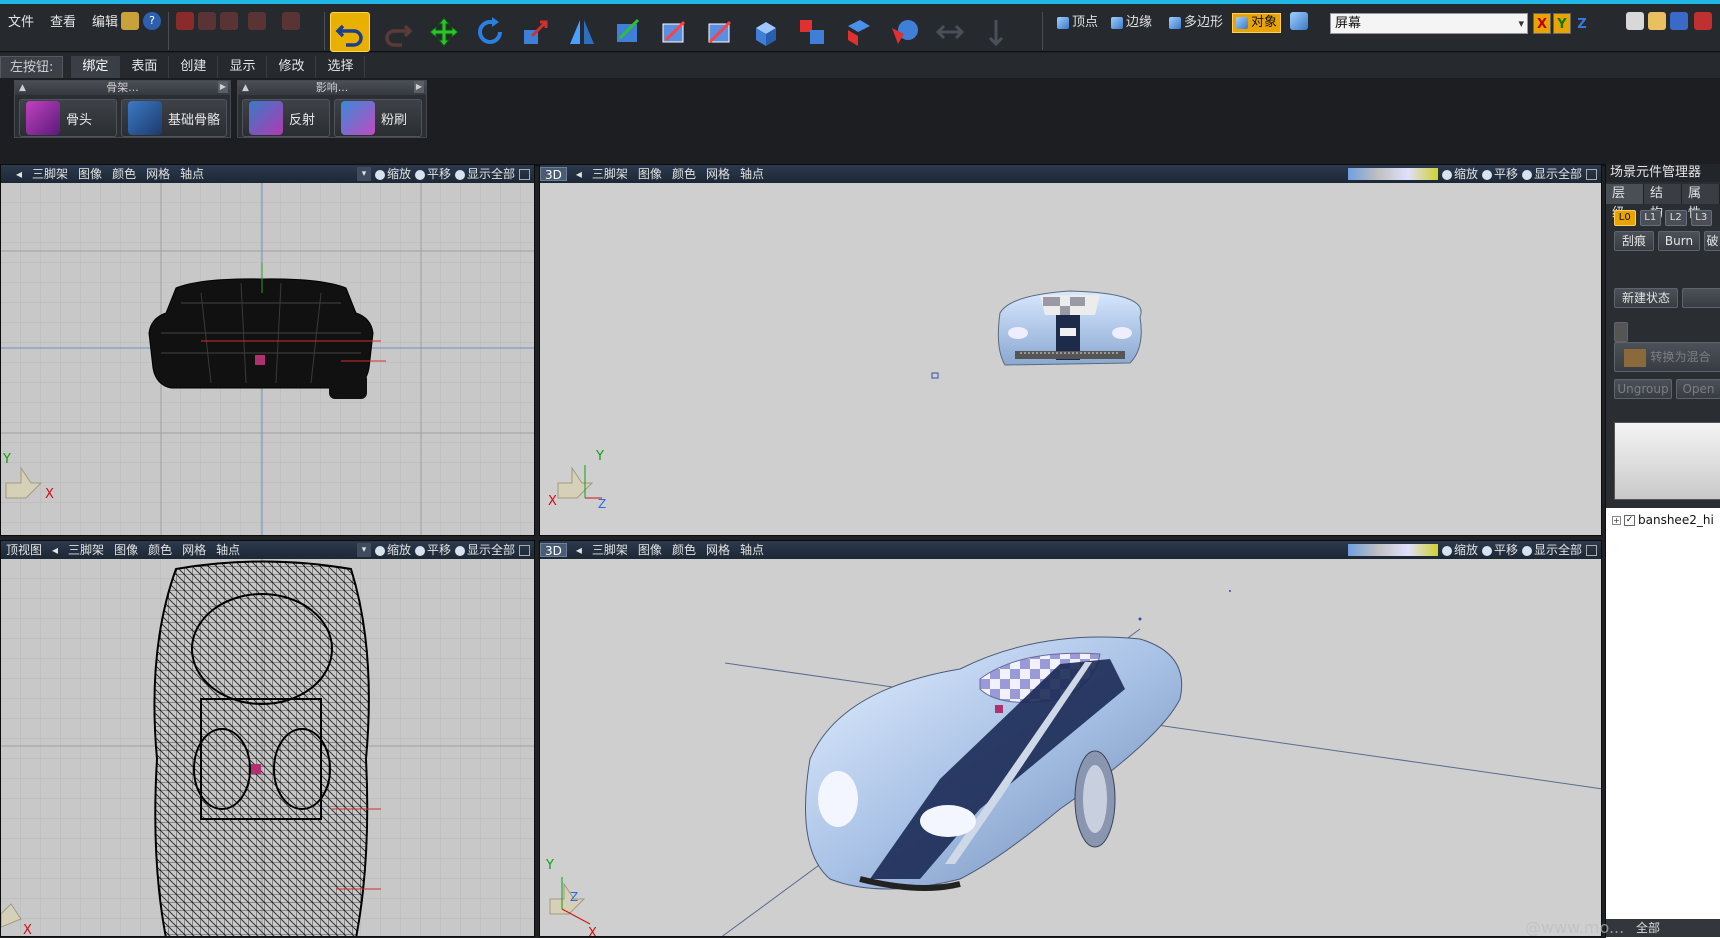 The image size is (1720, 938). Describe the element at coordinates (1646, 298) in the screenshot. I see `new-state-button: 新建状态` at that location.